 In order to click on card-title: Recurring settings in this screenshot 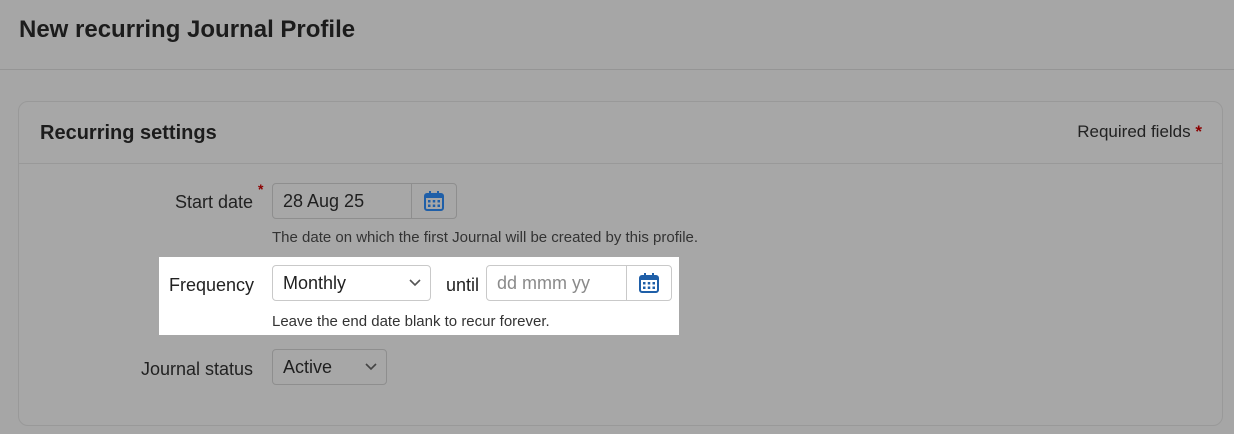, I will do `click(128, 133)`.